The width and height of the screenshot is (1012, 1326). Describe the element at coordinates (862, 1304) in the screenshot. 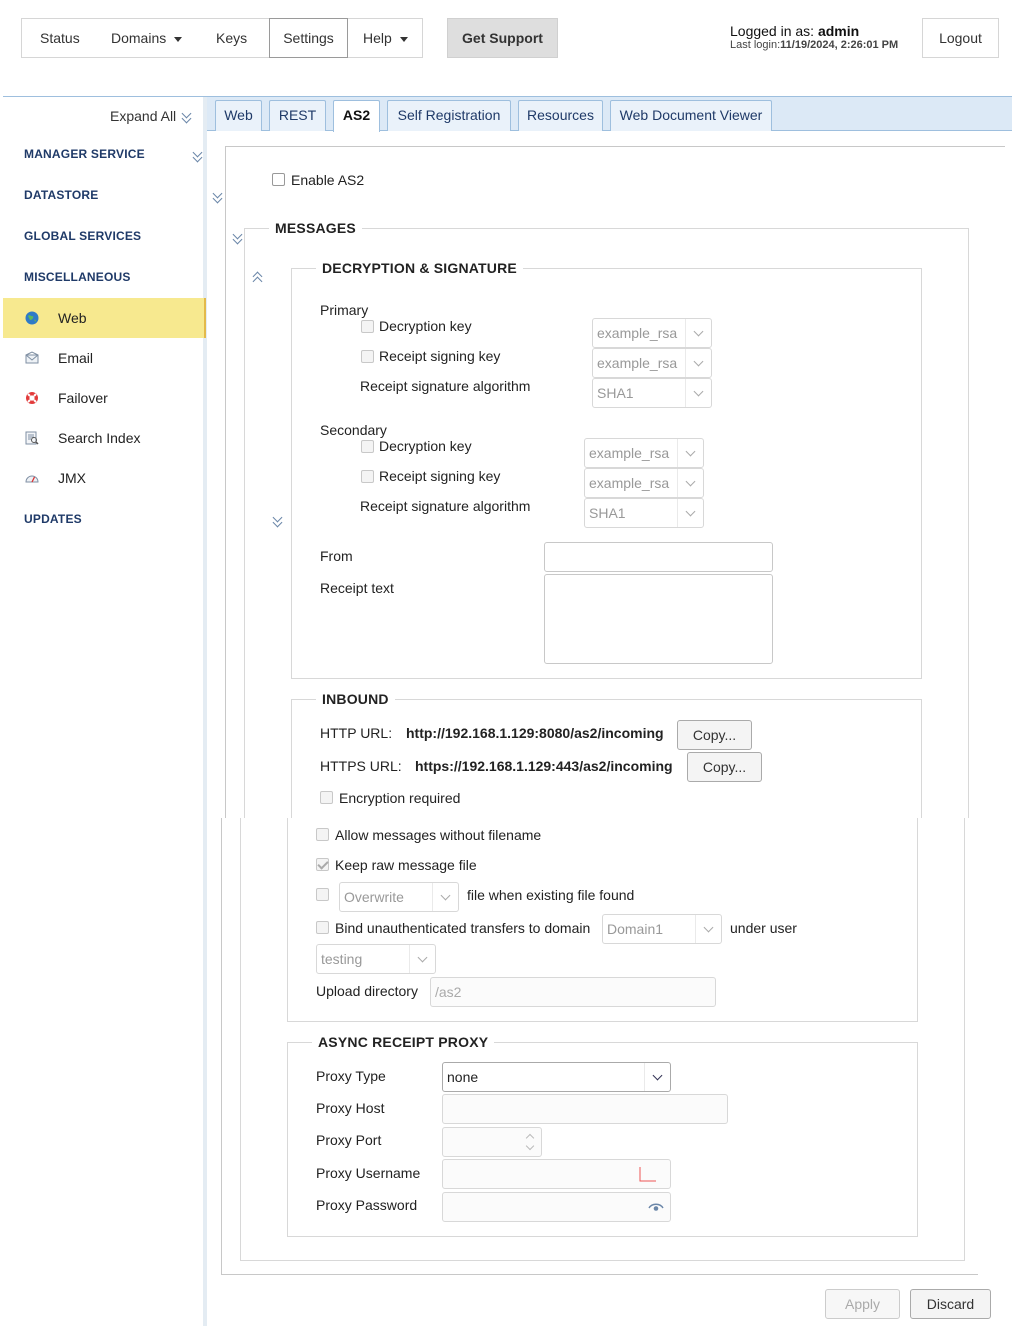

I see `apply-button: Apply` at that location.